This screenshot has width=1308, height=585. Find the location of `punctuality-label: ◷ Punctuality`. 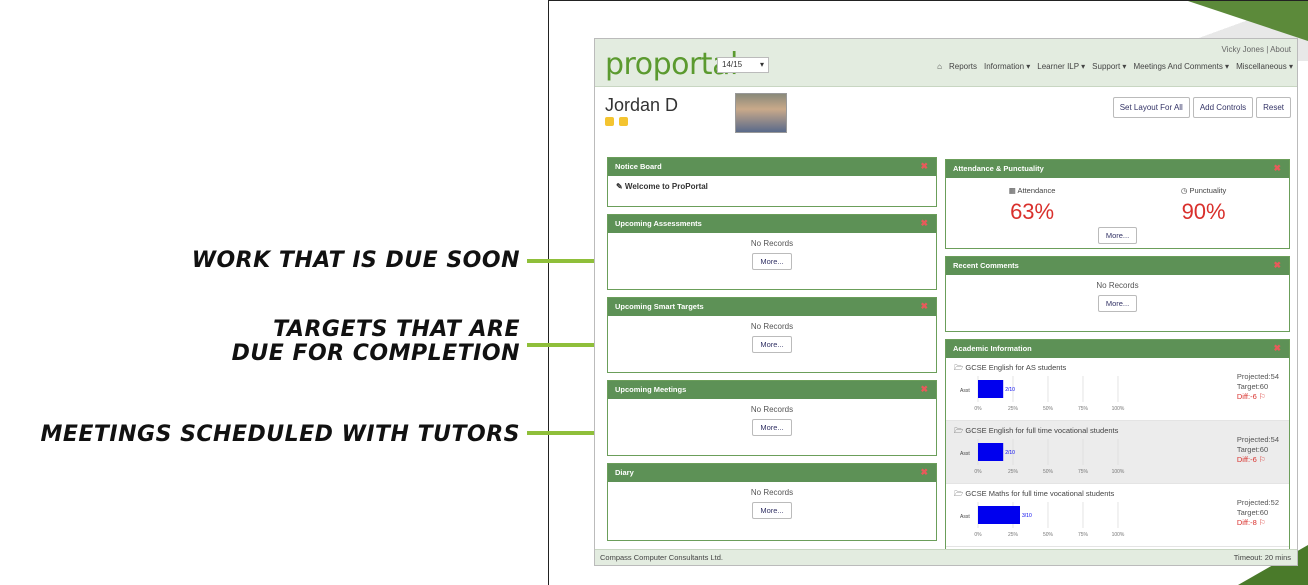

punctuality-label: ◷ Punctuality is located at coordinates (1203, 190).